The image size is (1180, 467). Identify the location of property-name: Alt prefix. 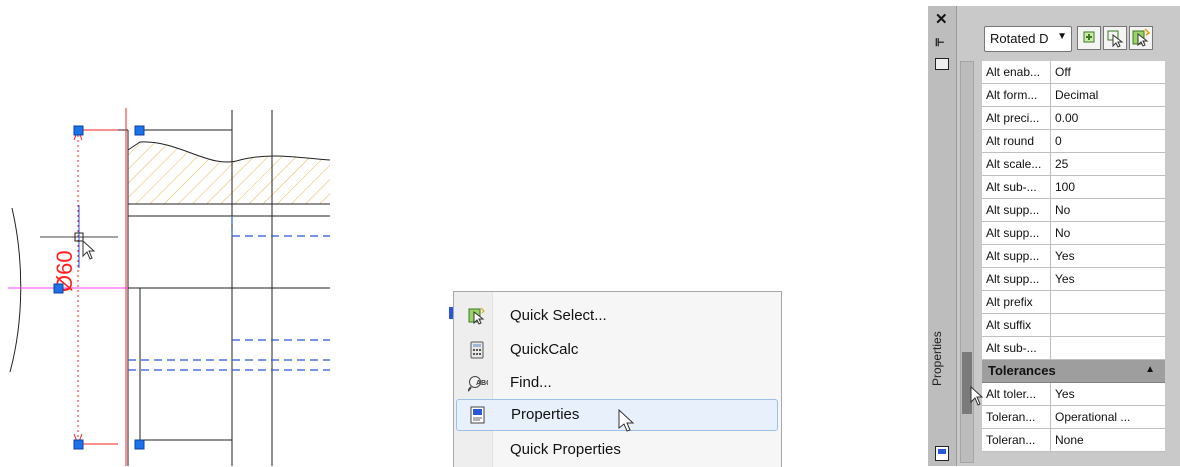
(1016, 302).